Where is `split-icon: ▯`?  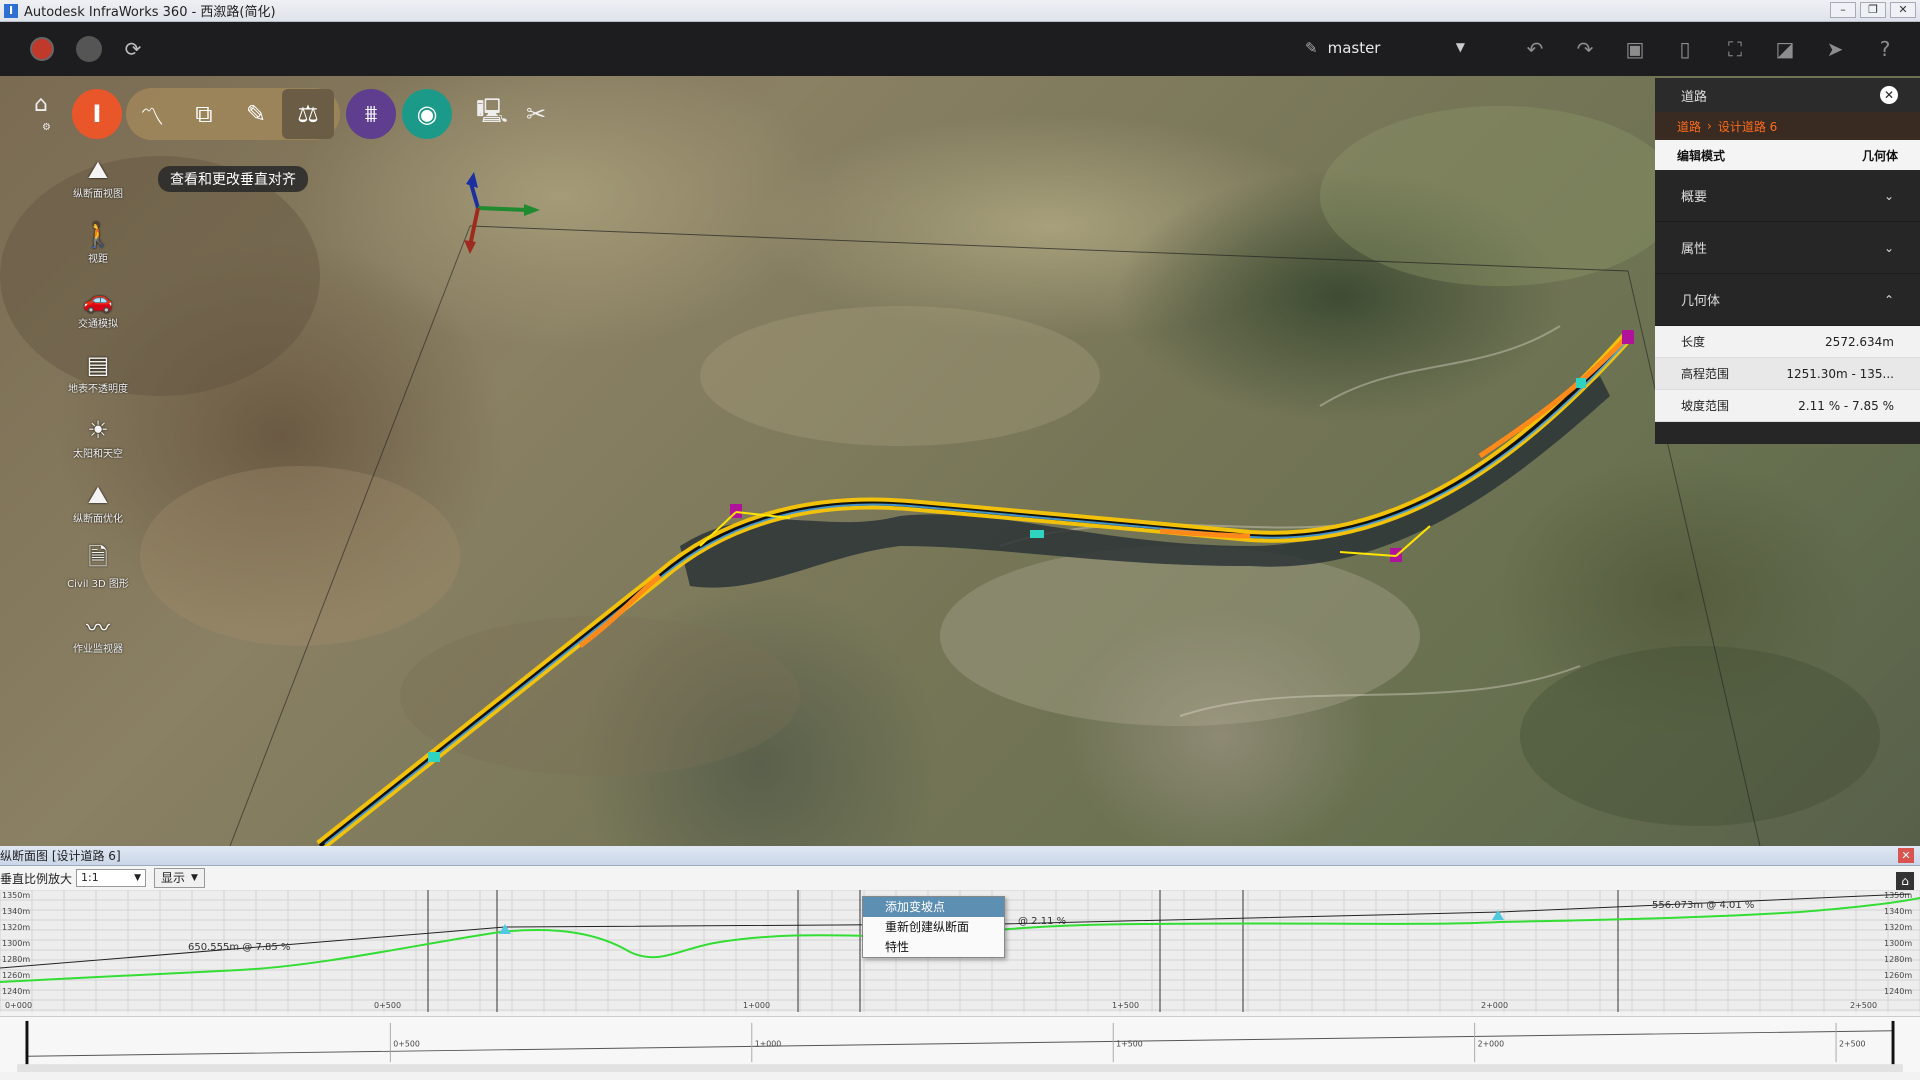 split-icon: ▯ is located at coordinates (1685, 49).